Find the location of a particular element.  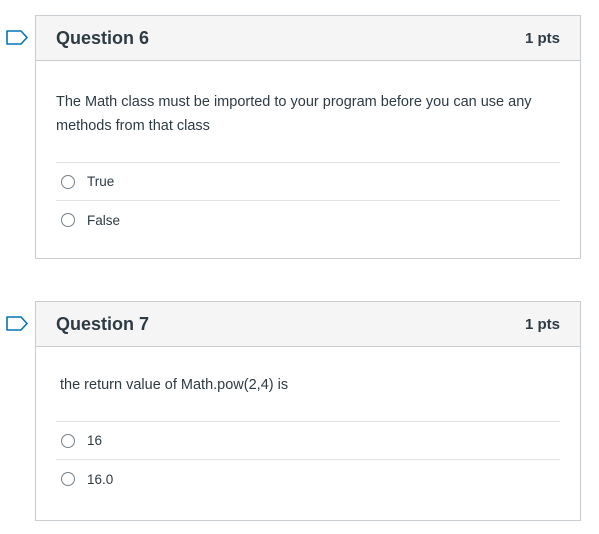

answer-option-true: True is located at coordinates (308, 182).